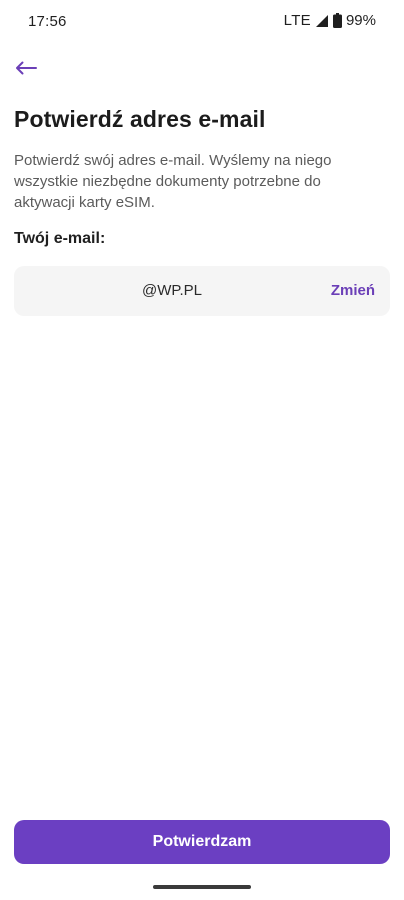 Image resolution: width=404 pixels, height=900 pixels. What do you see at coordinates (297, 20) in the screenshot?
I see `network-type: LTE` at bounding box center [297, 20].